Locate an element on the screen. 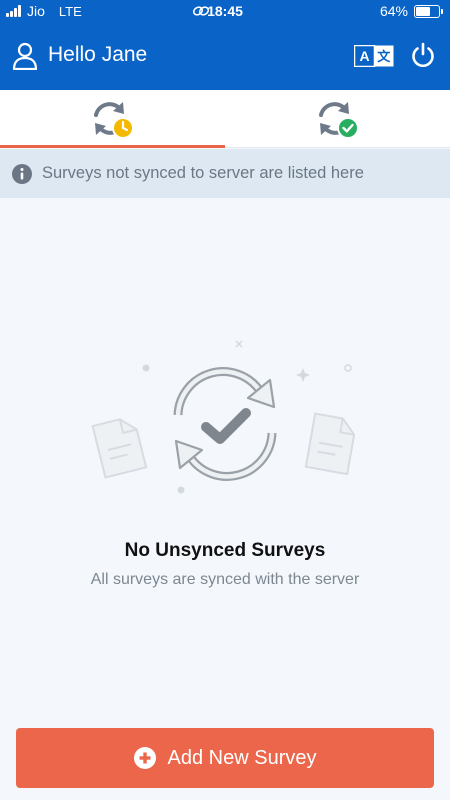 Image resolution: width=450 pixels, height=800 pixels. tab-synced is located at coordinates (337, 118).